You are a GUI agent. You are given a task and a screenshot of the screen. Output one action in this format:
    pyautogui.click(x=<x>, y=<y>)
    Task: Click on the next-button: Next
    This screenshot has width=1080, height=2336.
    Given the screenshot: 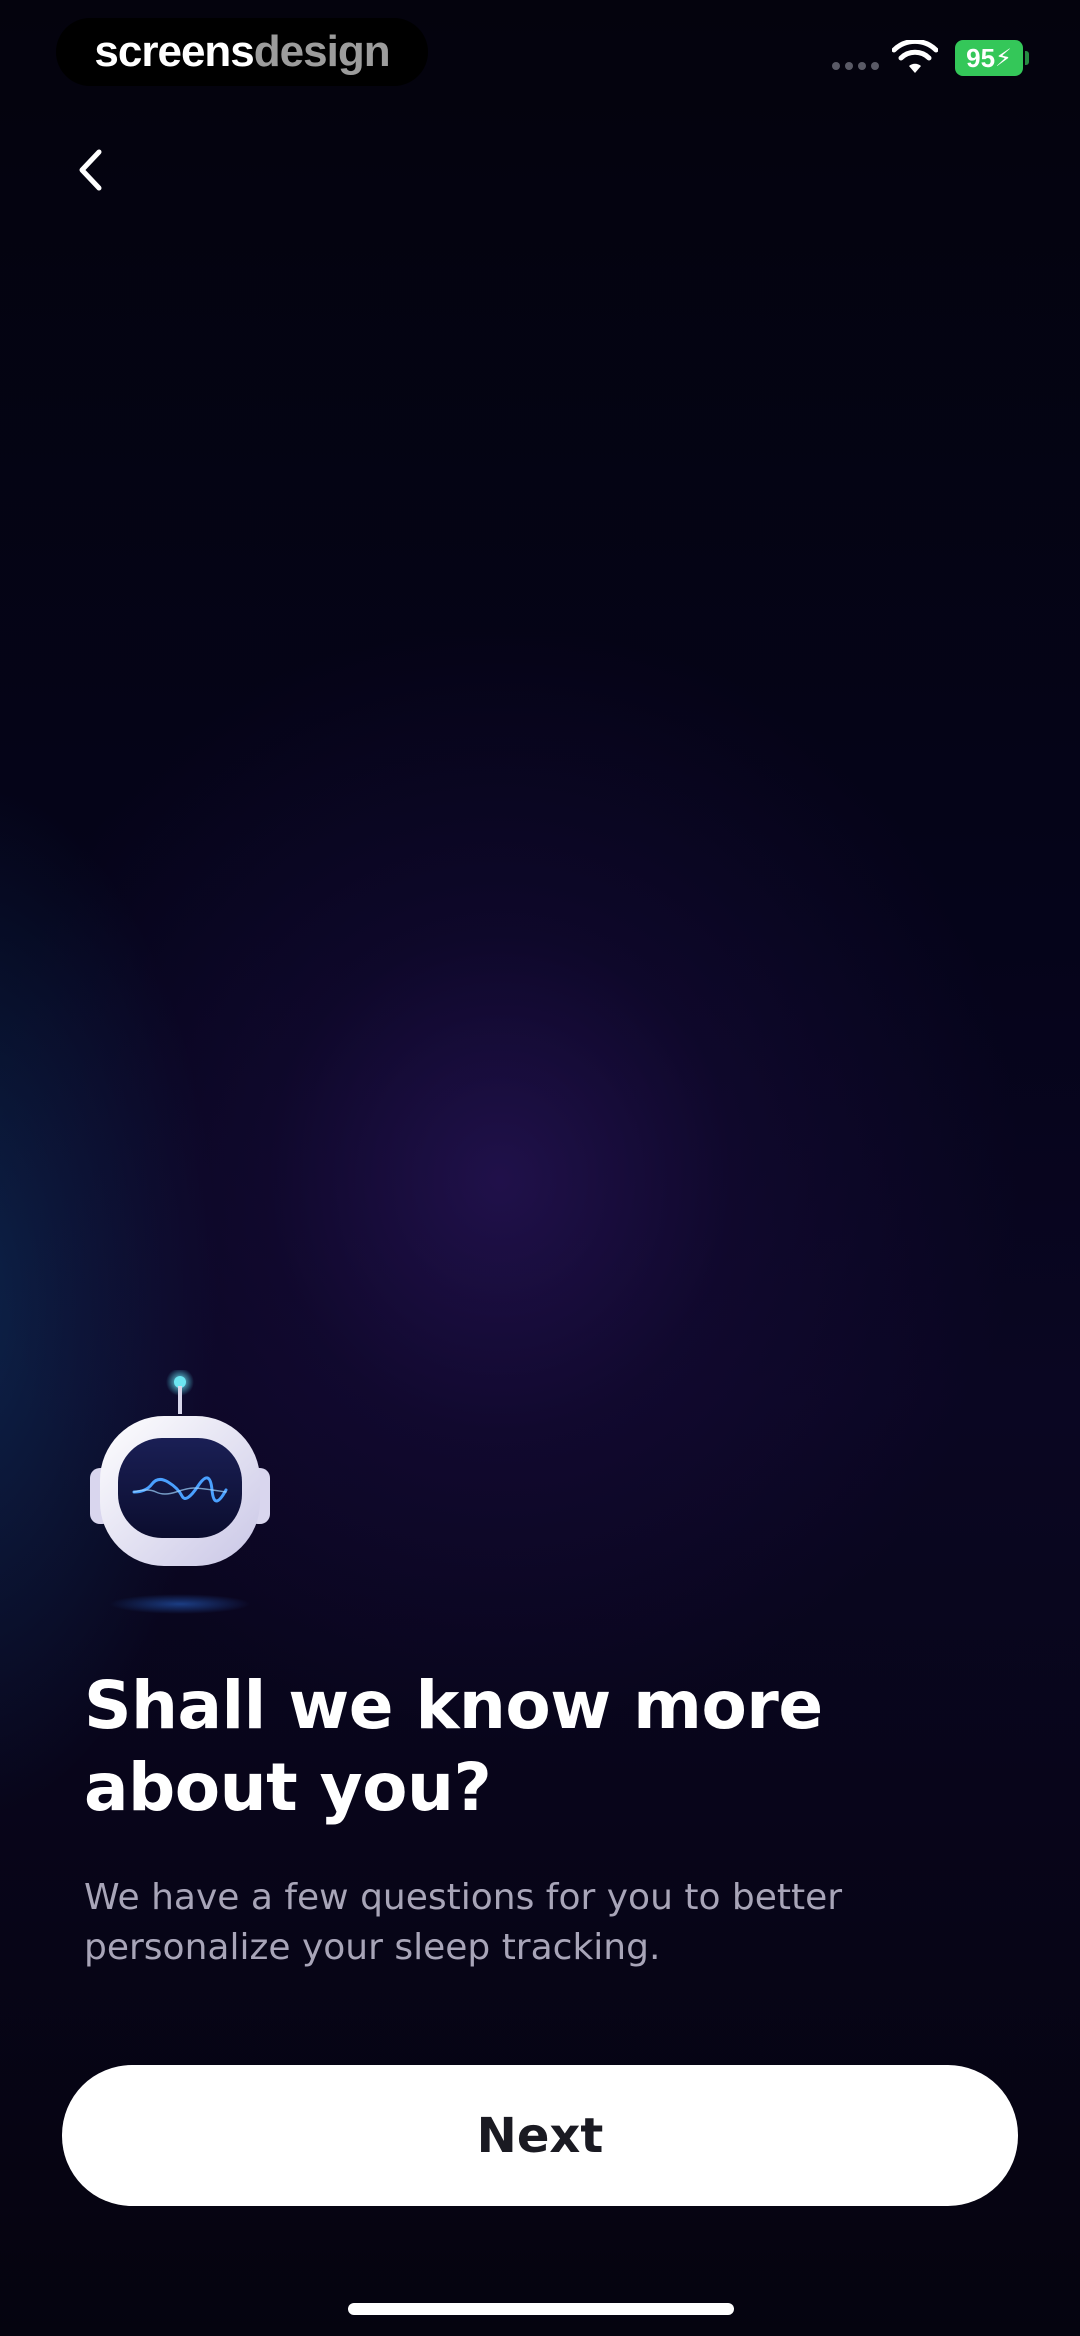 What is the action you would take?
    pyautogui.click(x=540, y=2135)
    